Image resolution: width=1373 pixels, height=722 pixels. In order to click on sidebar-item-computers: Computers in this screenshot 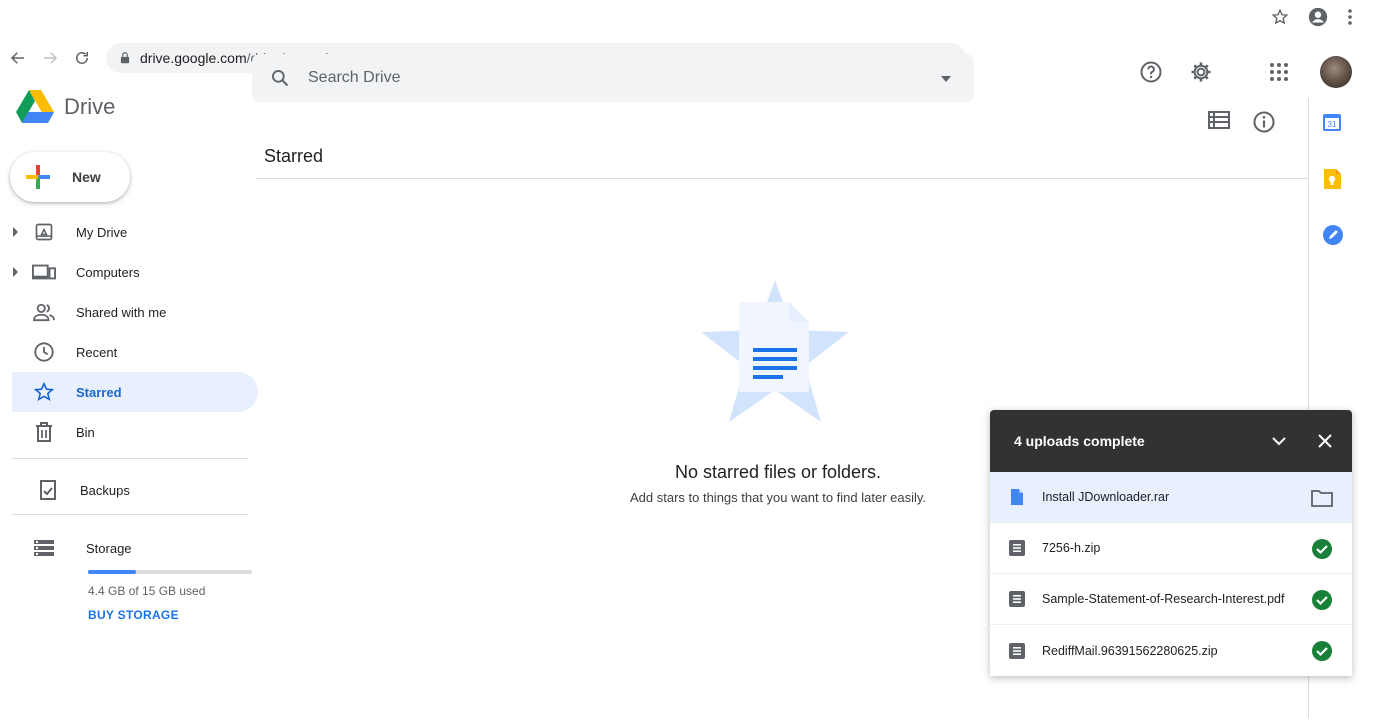, I will do `click(125, 272)`.